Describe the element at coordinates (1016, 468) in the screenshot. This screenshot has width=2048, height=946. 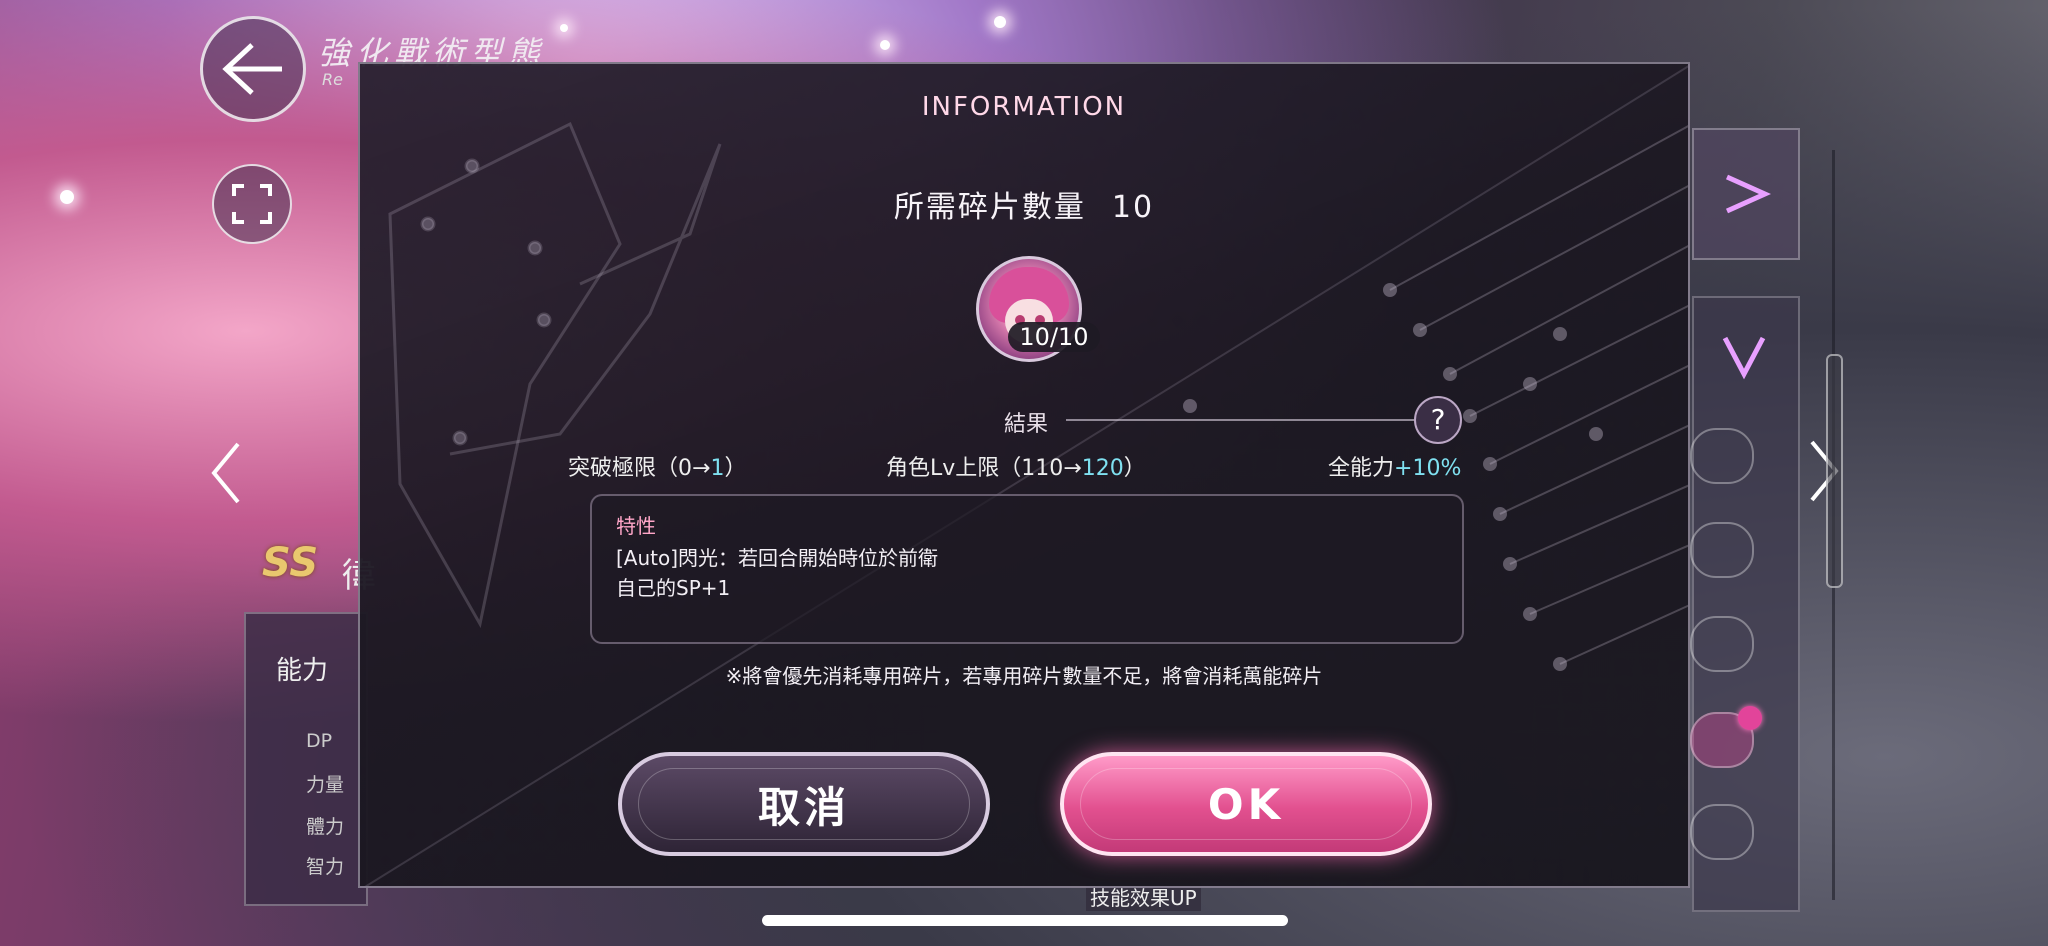
I see `result-level-cap: 角色Lv上限（110→120）` at that location.